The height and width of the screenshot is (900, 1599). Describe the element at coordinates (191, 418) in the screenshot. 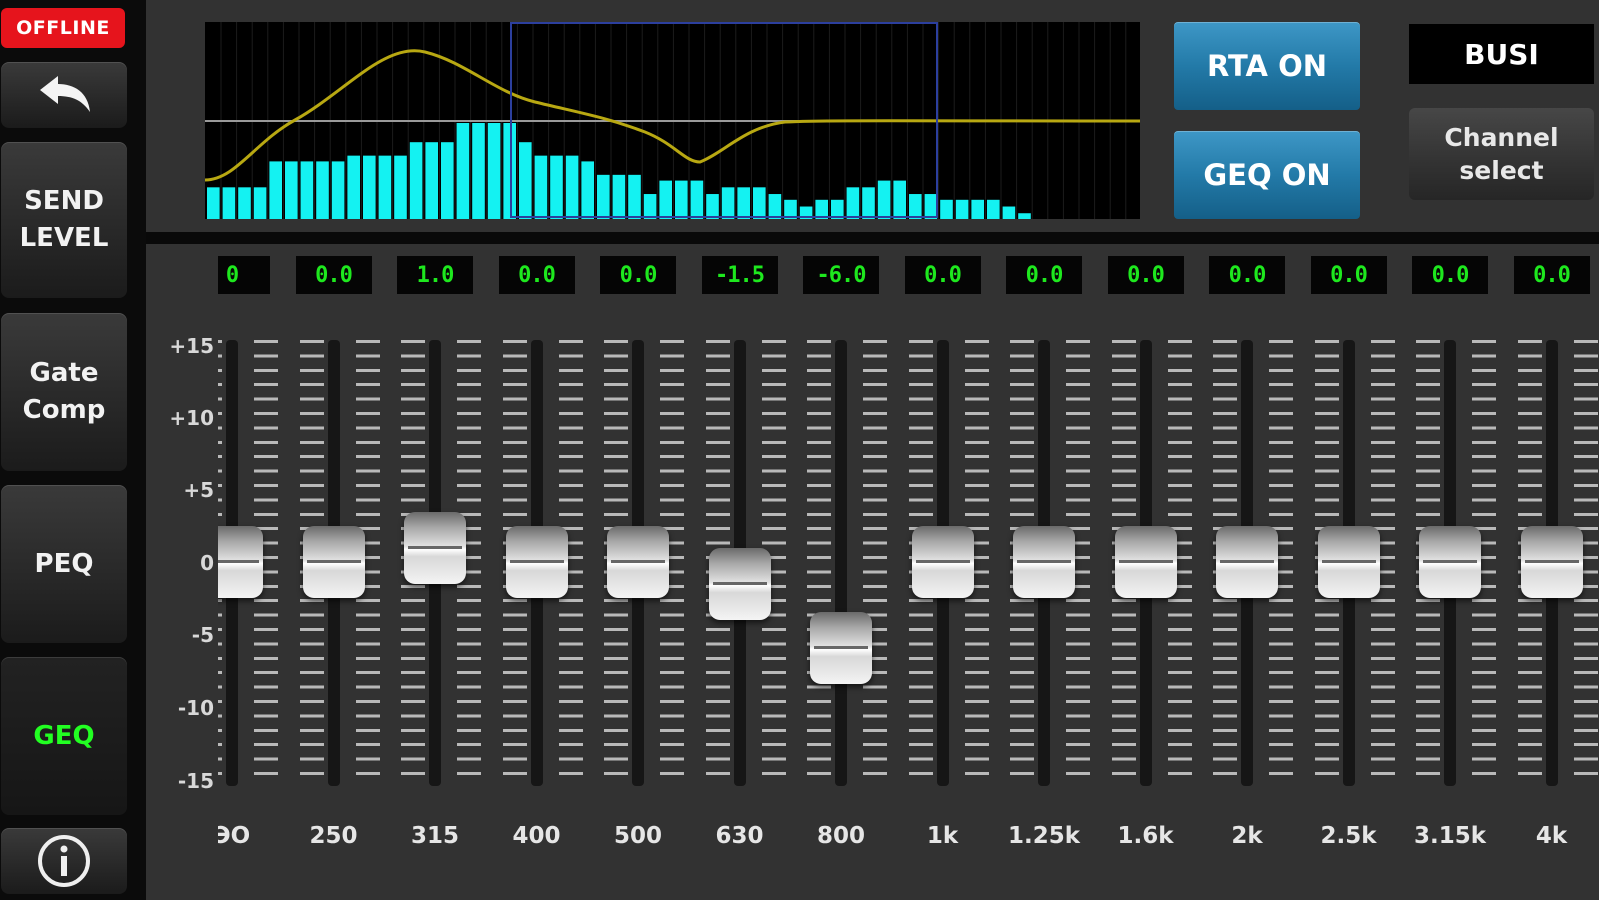

I see `scale-label: +10` at that location.